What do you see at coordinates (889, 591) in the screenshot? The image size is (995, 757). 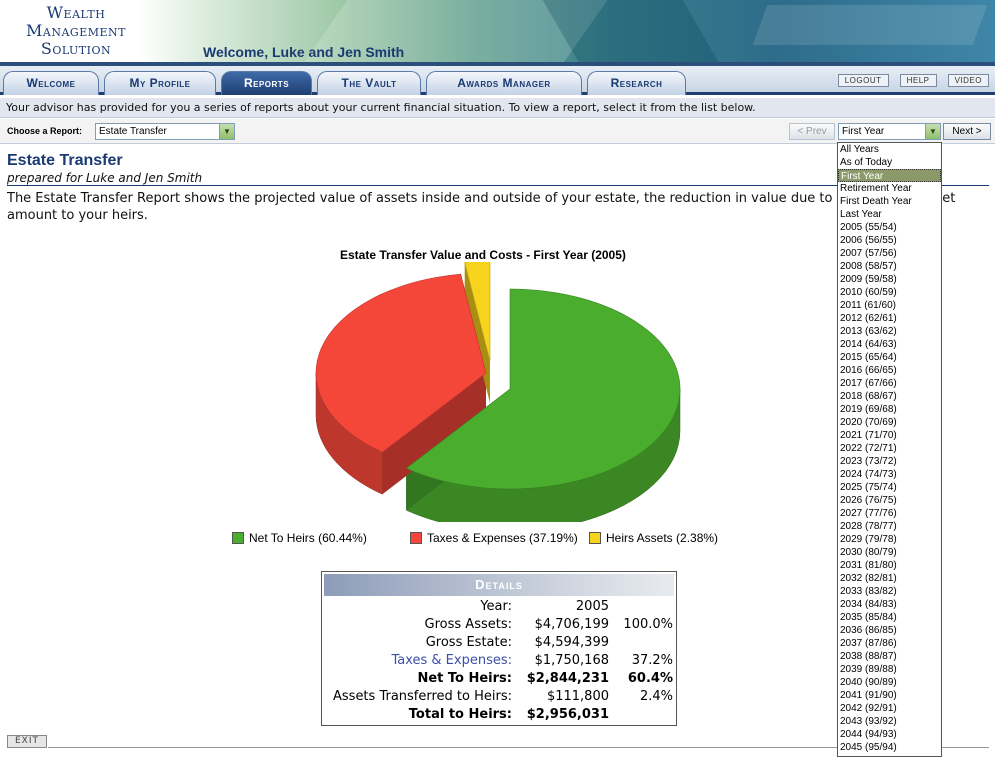 I see `year-option: 2033 (83/82)` at bounding box center [889, 591].